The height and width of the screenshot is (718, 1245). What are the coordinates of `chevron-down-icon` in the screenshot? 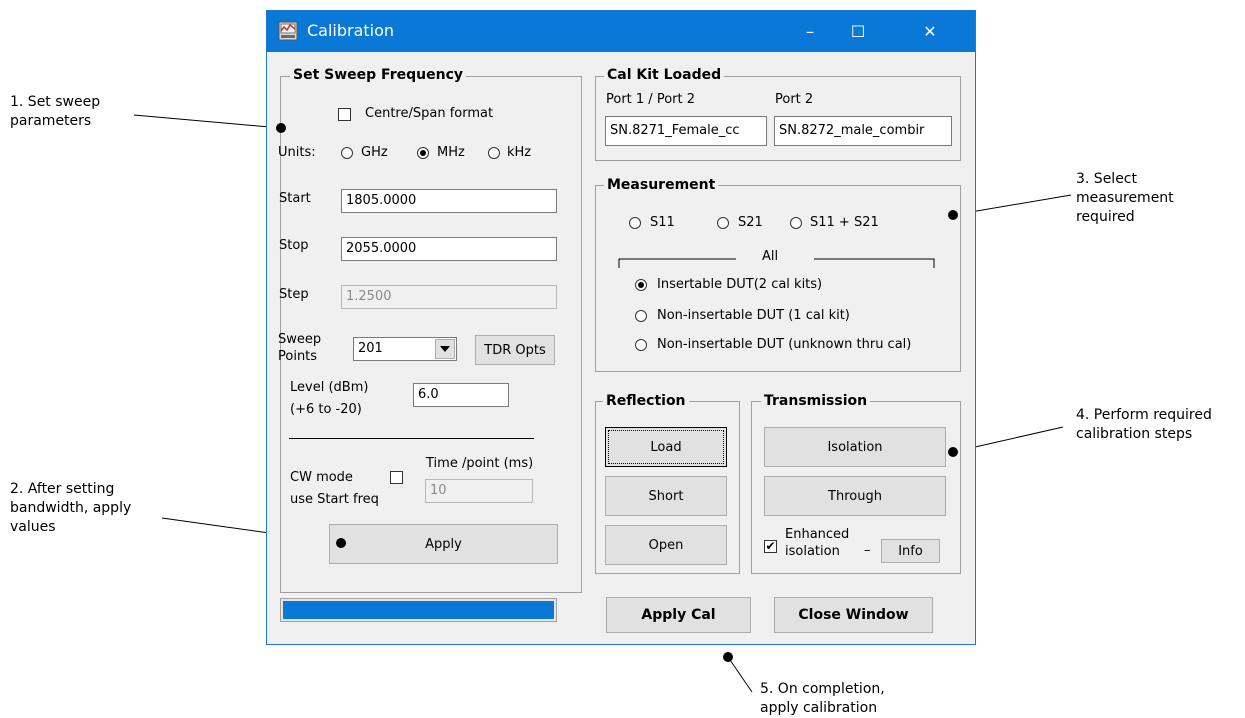 It's located at (445, 349).